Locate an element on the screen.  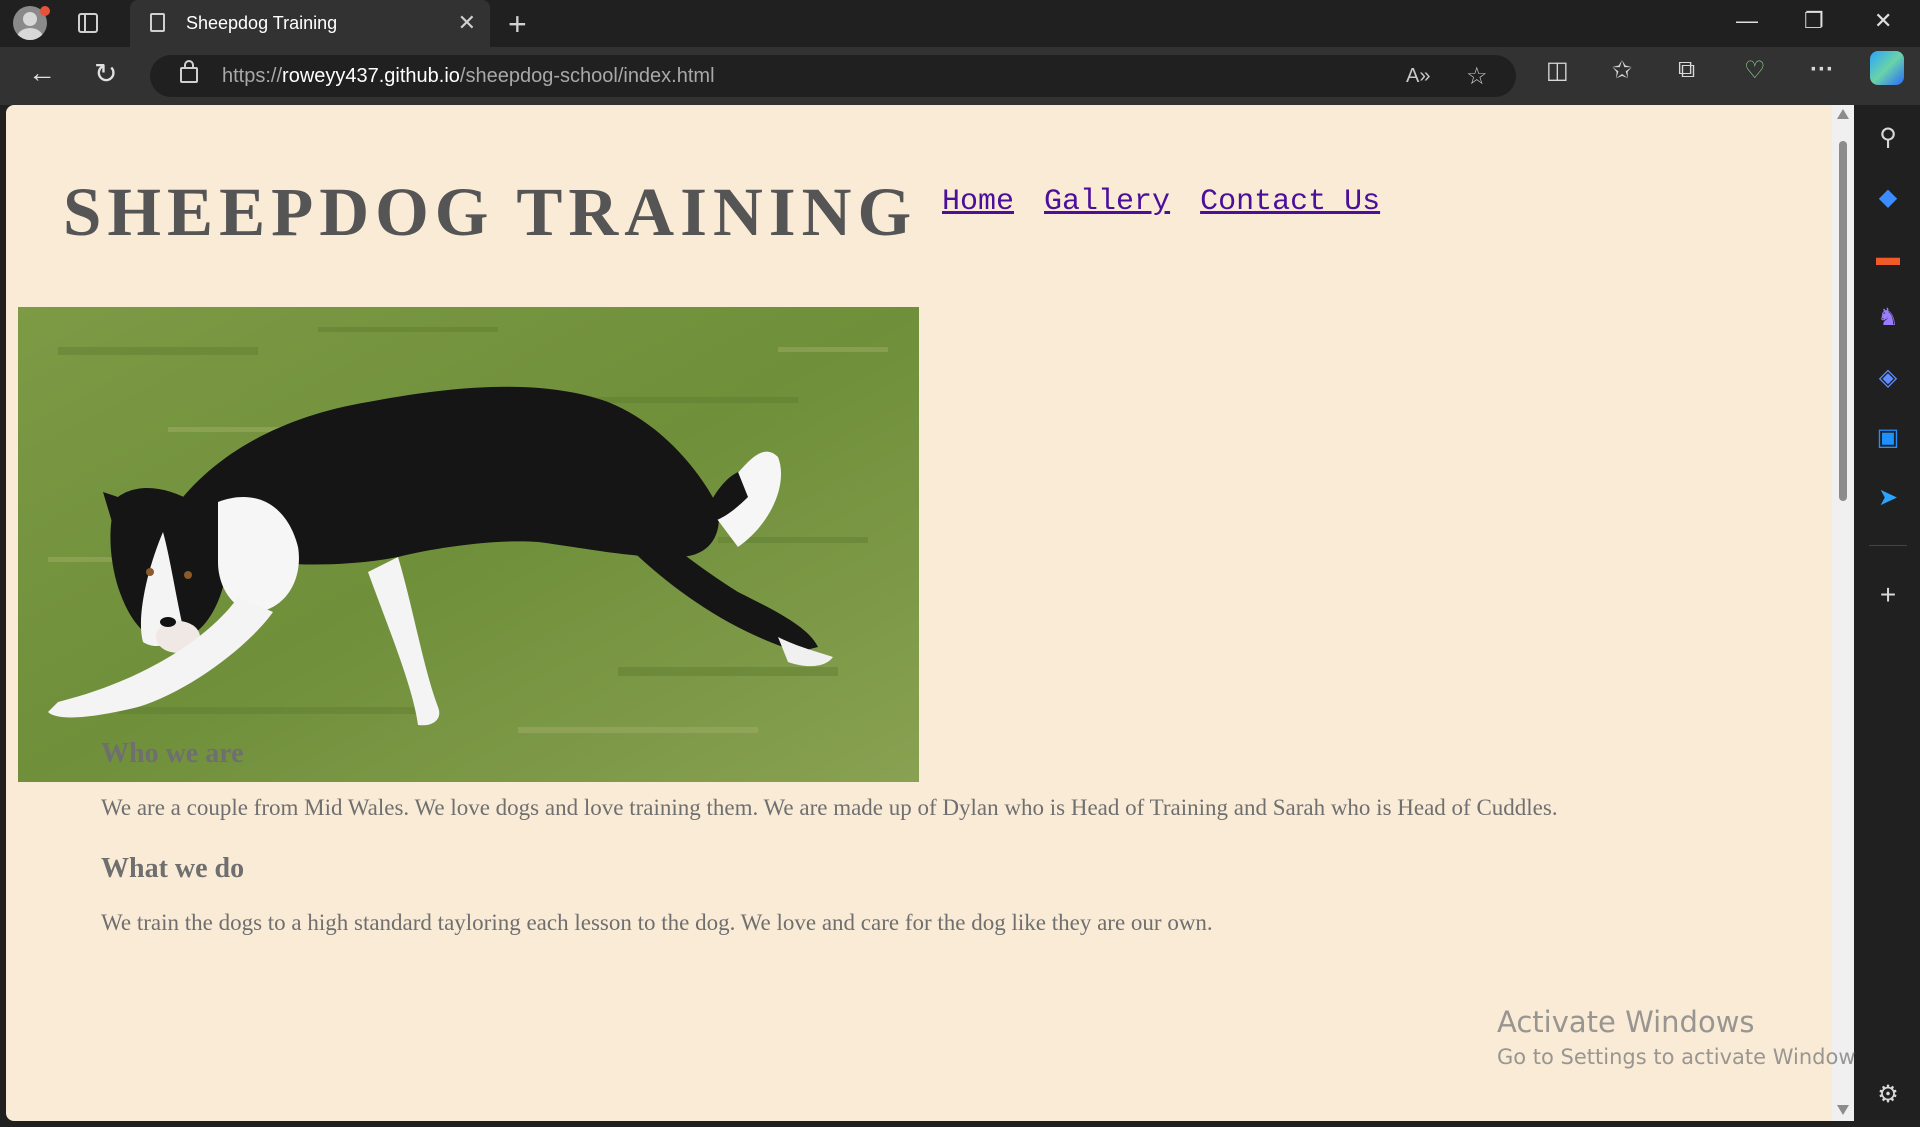
add-icon: + is located at coordinates (1888, 595).